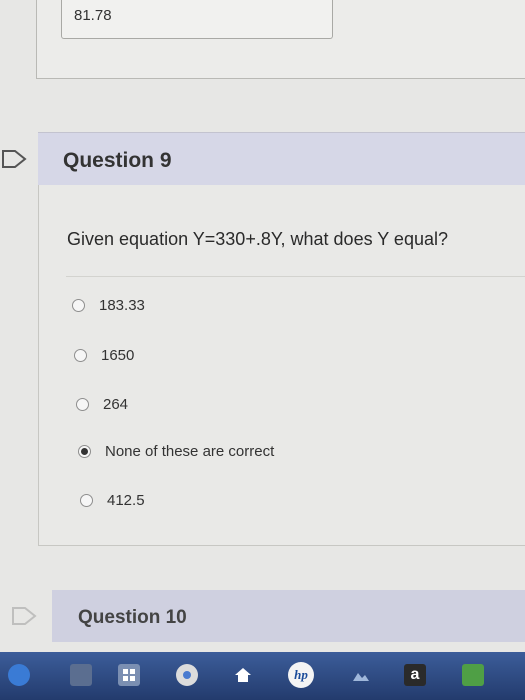 The height and width of the screenshot is (700, 525). I want to click on chrome-icon, so click(187, 675).